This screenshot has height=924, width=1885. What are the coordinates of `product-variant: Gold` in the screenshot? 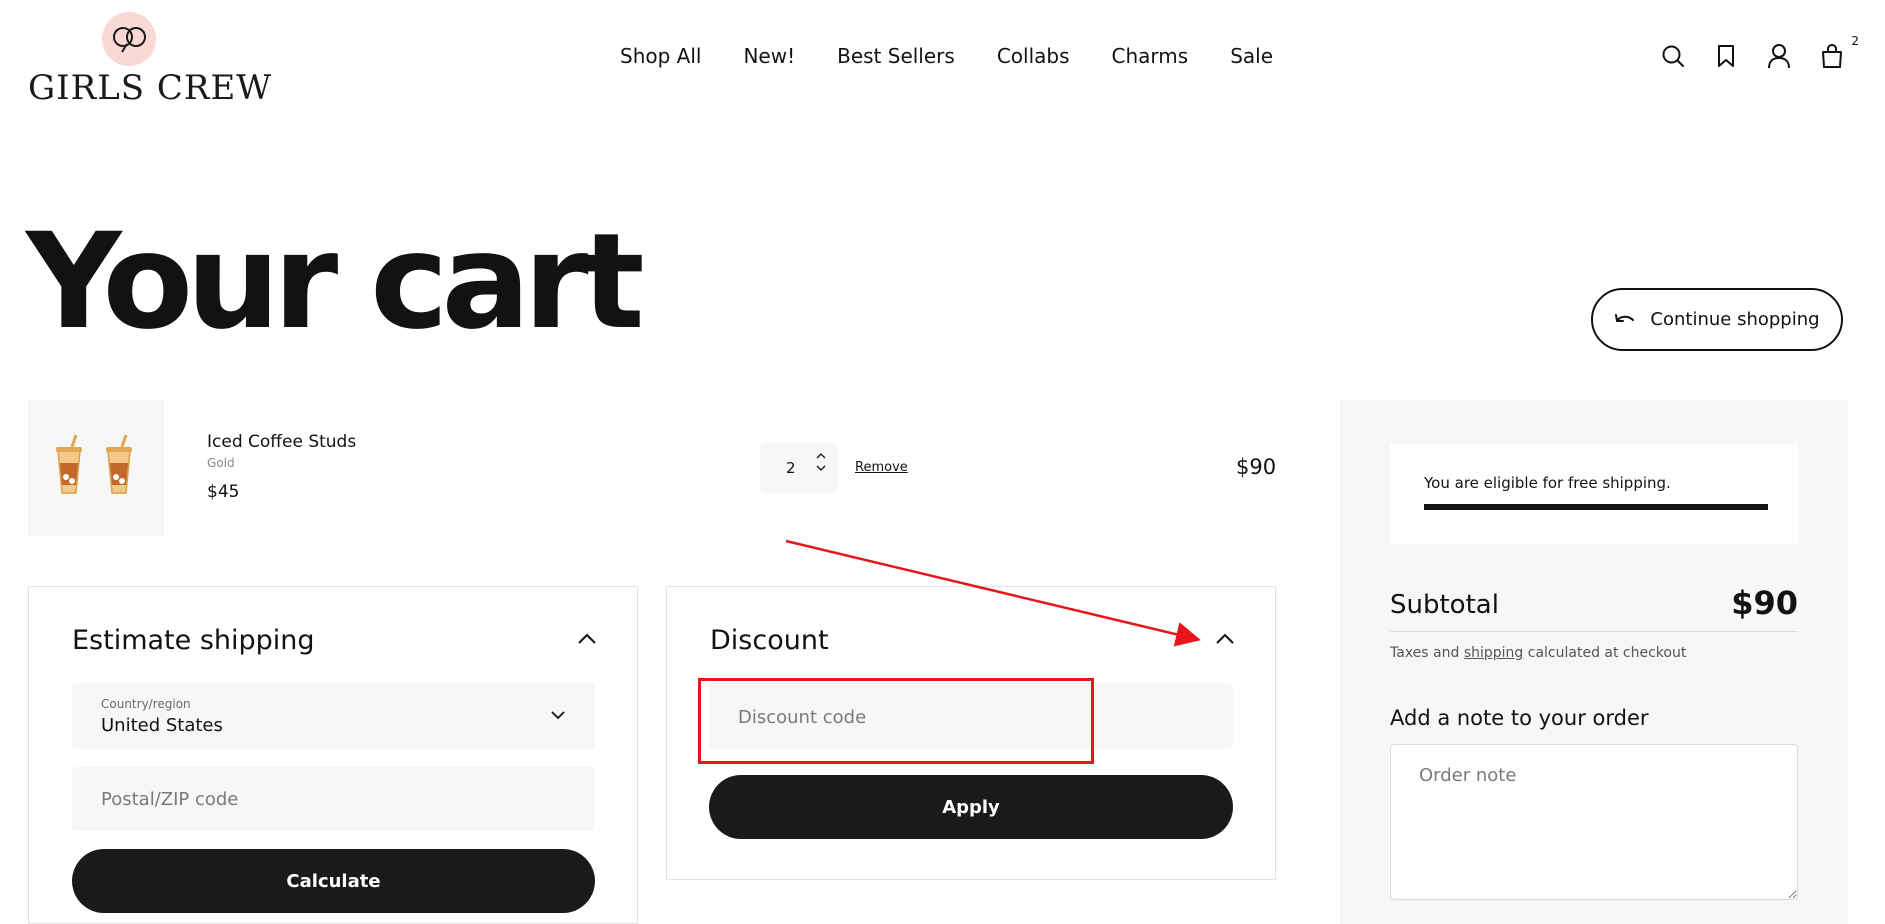 It's located at (221, 463).